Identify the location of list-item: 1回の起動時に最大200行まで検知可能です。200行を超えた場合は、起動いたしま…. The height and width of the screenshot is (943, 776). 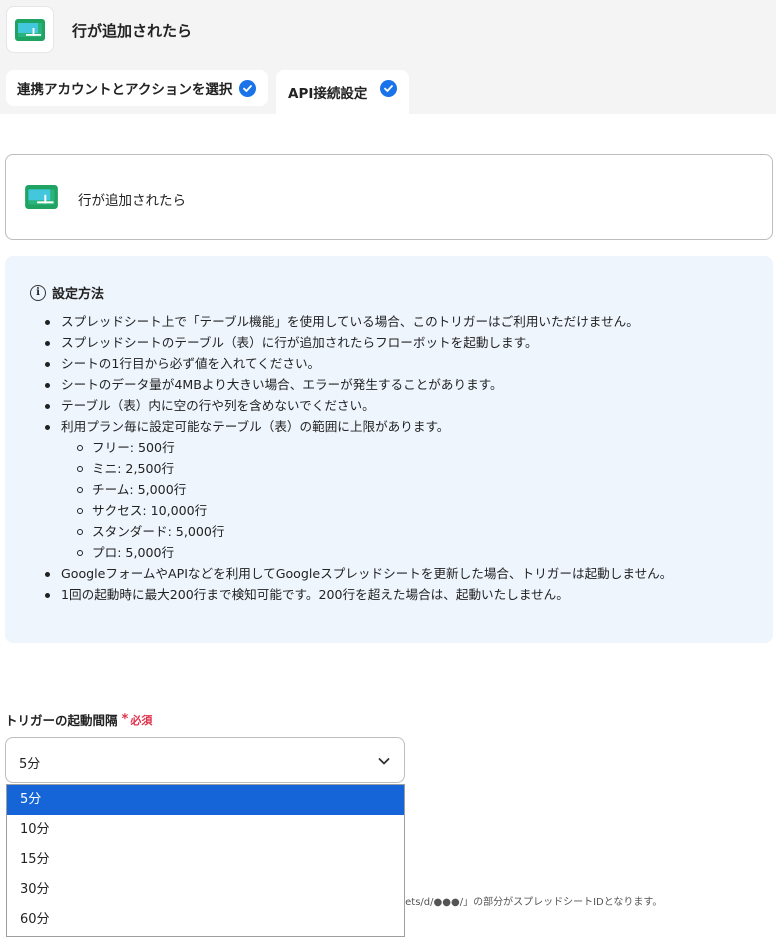
(395, 594).